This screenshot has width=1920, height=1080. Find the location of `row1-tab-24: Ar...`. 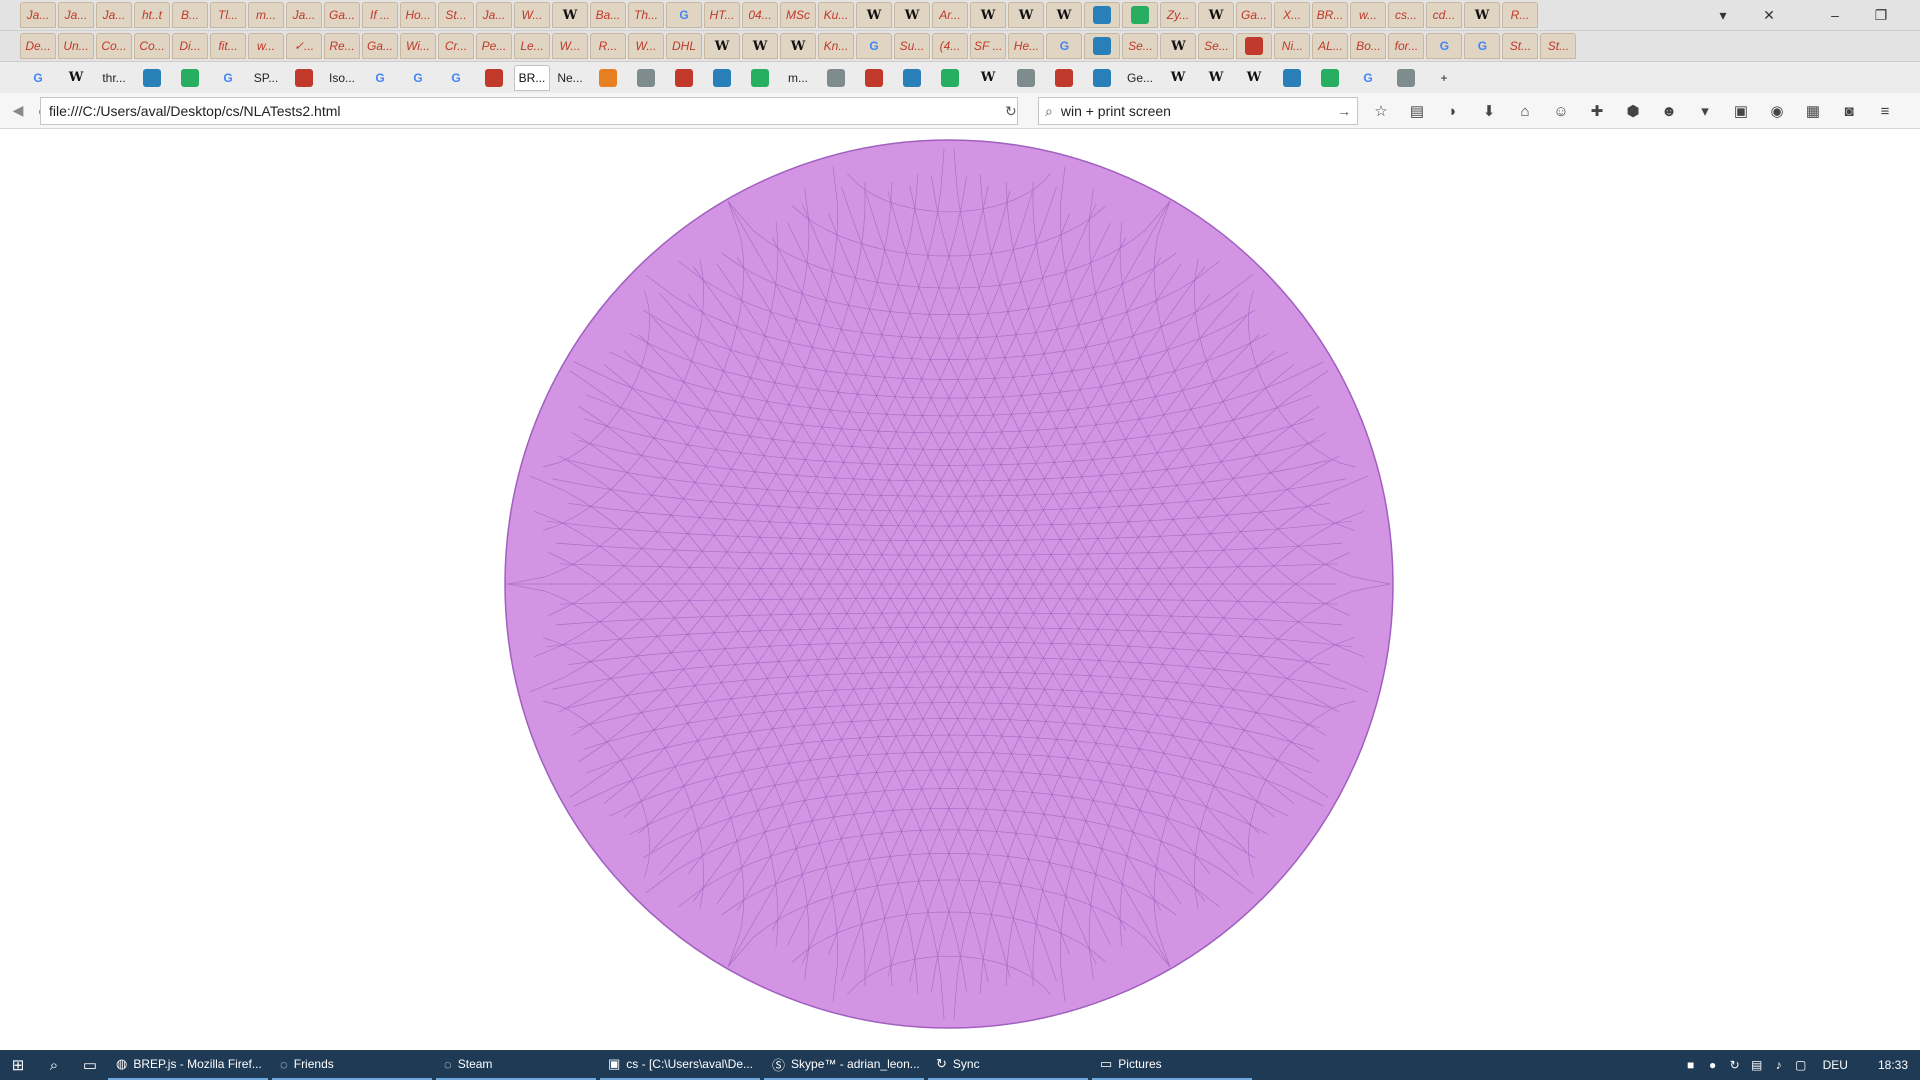

row1-tab-24: Ar... is located at coordinates (950, 15).